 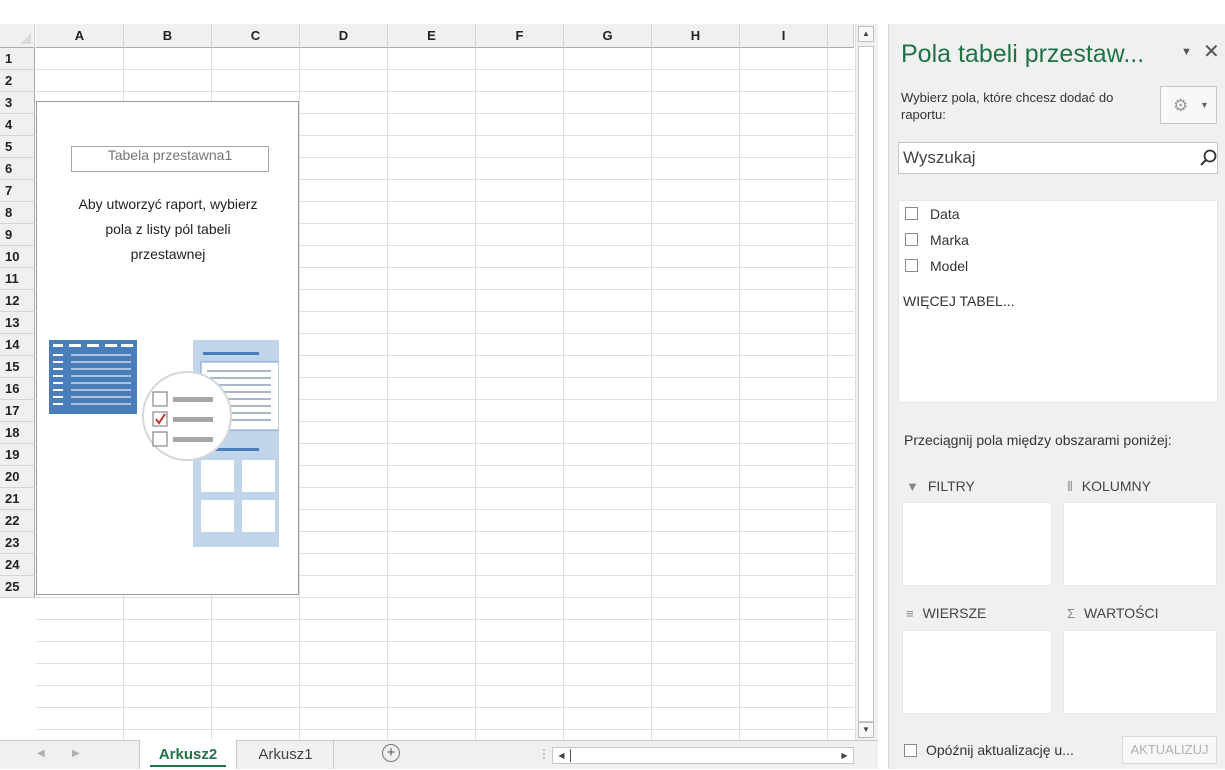 What do you see at coordinates (977, 544) in the screenshot?
I see `filters-drop-zone` at bounding box center [977, 544].